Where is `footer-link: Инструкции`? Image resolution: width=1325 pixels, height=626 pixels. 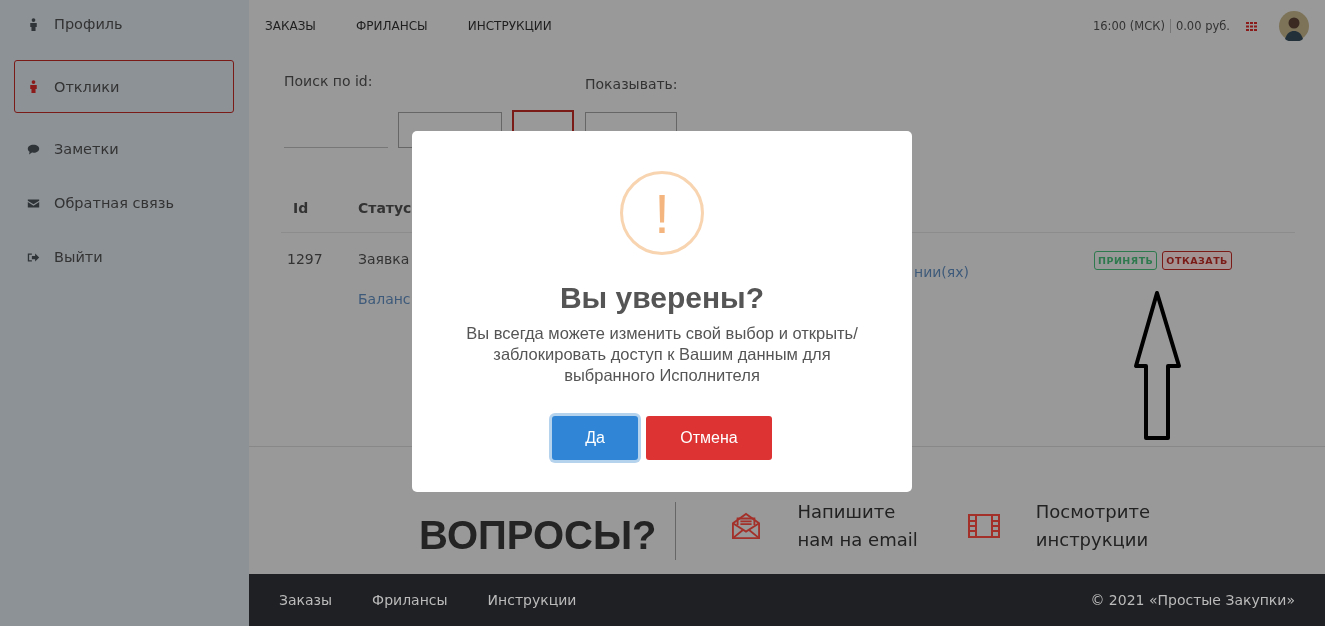
footer-link: Инструкции is located at coordinates (532, 600).